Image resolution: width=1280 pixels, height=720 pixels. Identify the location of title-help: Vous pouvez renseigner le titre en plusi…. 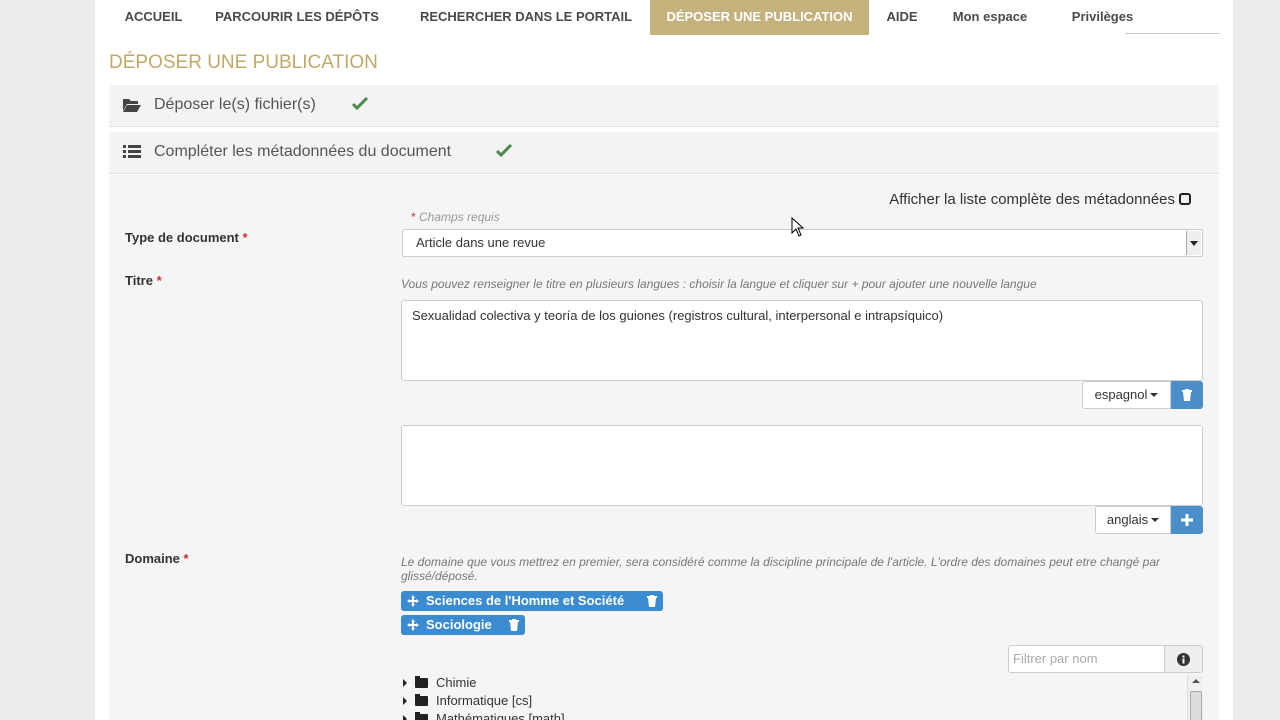
(719, 284).